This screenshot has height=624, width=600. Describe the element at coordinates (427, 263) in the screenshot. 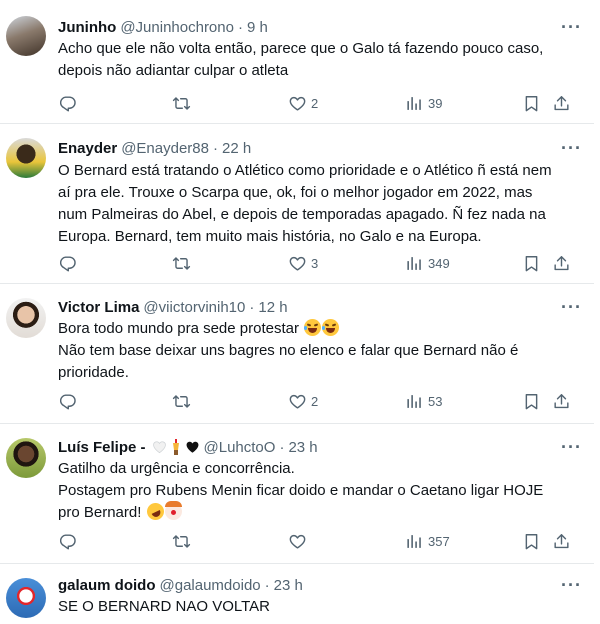

I see `views-button: 349` at that location.